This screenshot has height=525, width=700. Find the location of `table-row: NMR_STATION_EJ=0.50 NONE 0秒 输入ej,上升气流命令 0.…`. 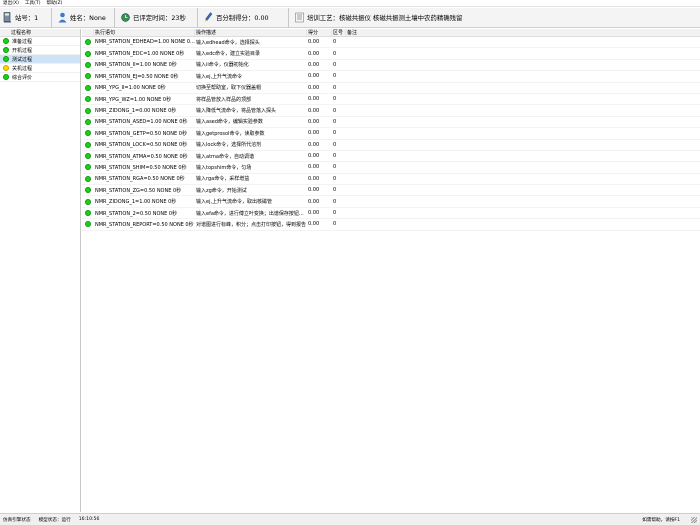

table-row: NMR_STATION_EJ=0.50 NONE 0秒 输入ej,上升气流命令 0.… is located at coordinates (391, 77).